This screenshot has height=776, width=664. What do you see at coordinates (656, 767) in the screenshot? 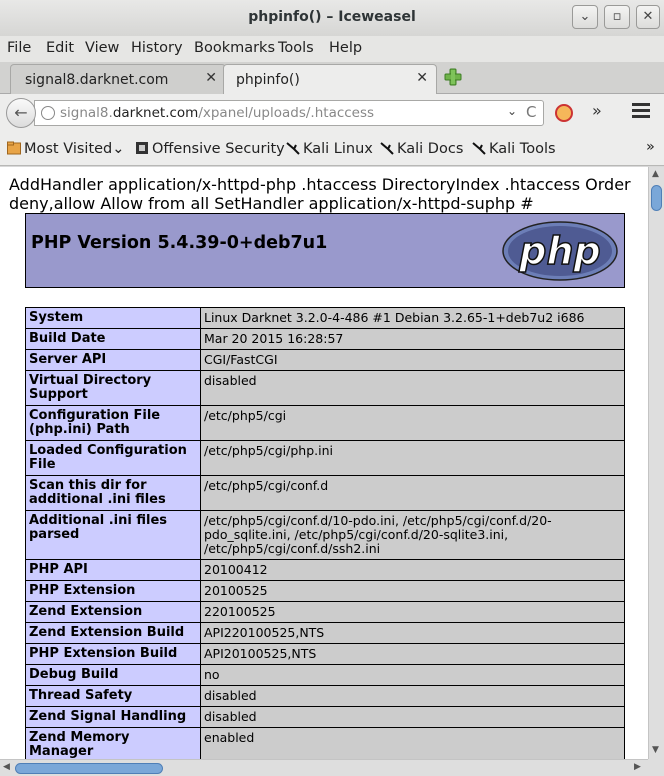
I see `scrollbar-corner` at bounding box center [656, 767].